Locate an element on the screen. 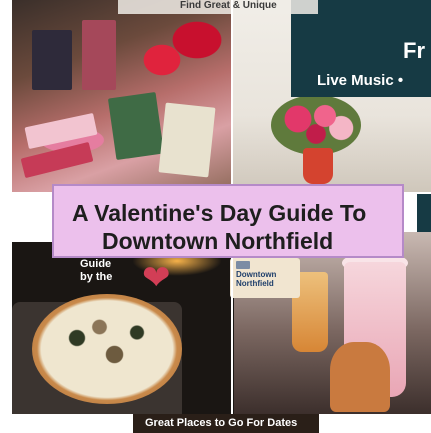 The image size is (431, 433). pizza is located at coordinates (107, 349).